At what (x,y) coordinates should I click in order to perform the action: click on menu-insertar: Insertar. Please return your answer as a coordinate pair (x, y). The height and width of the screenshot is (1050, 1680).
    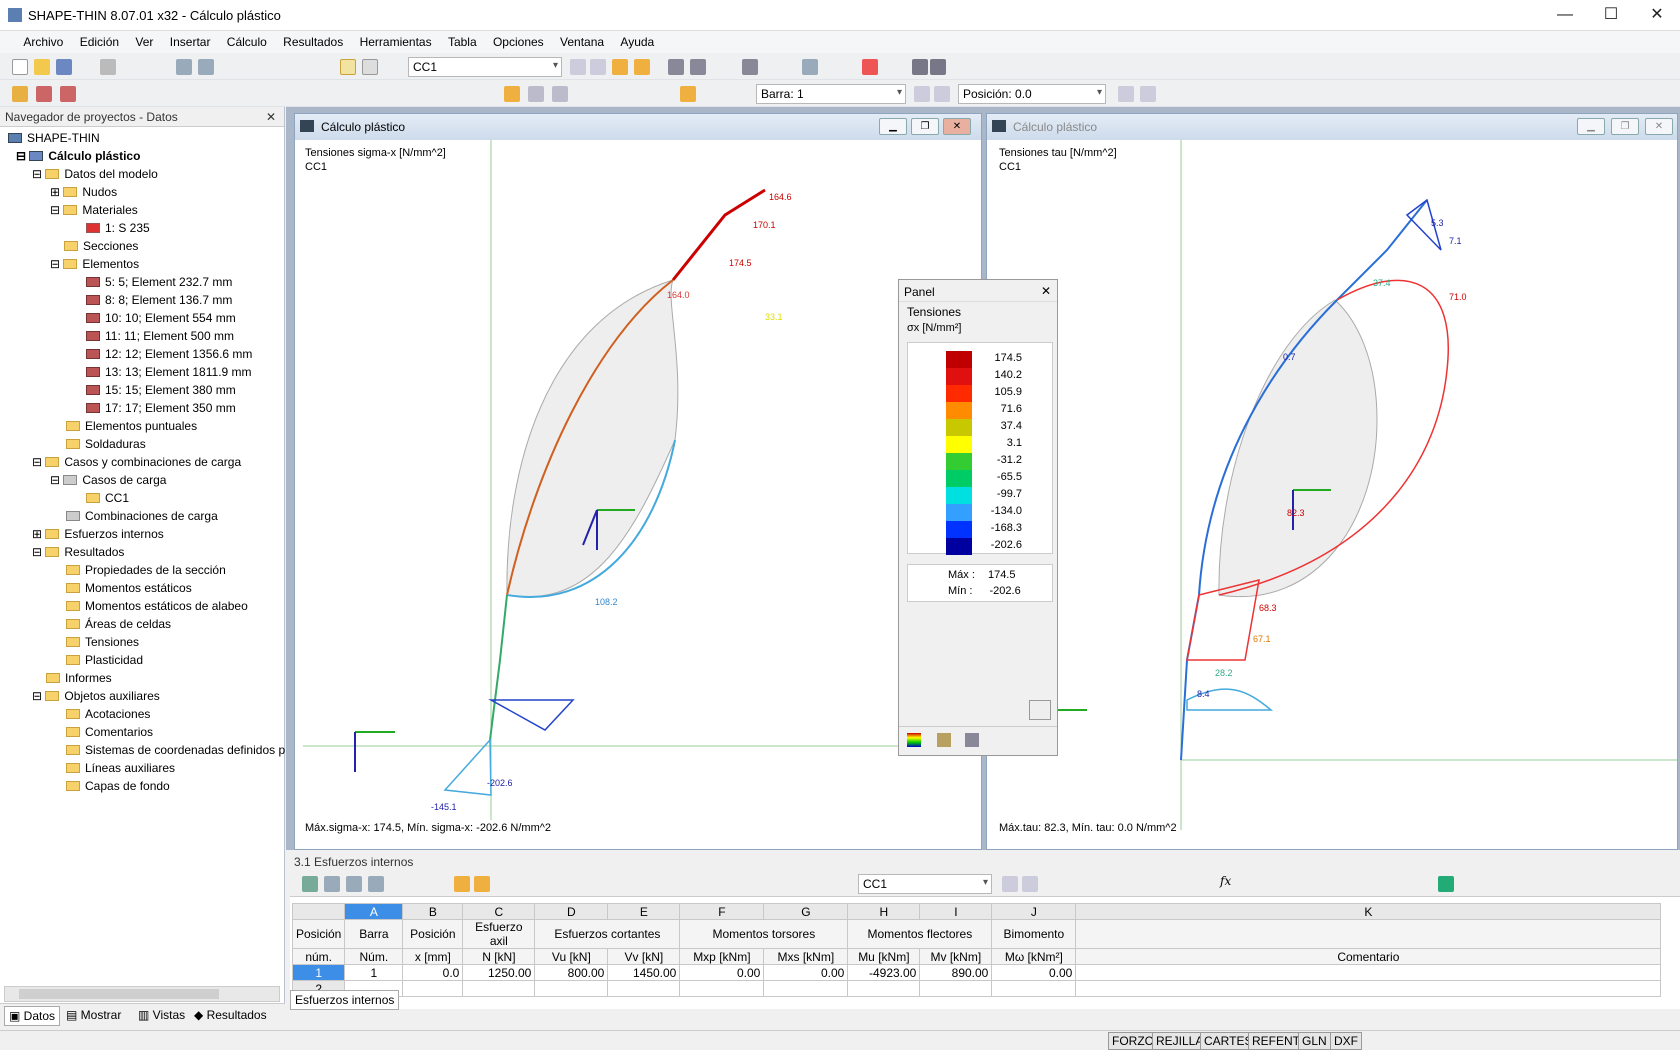
    Looking at the image, I should click on (190, 40).